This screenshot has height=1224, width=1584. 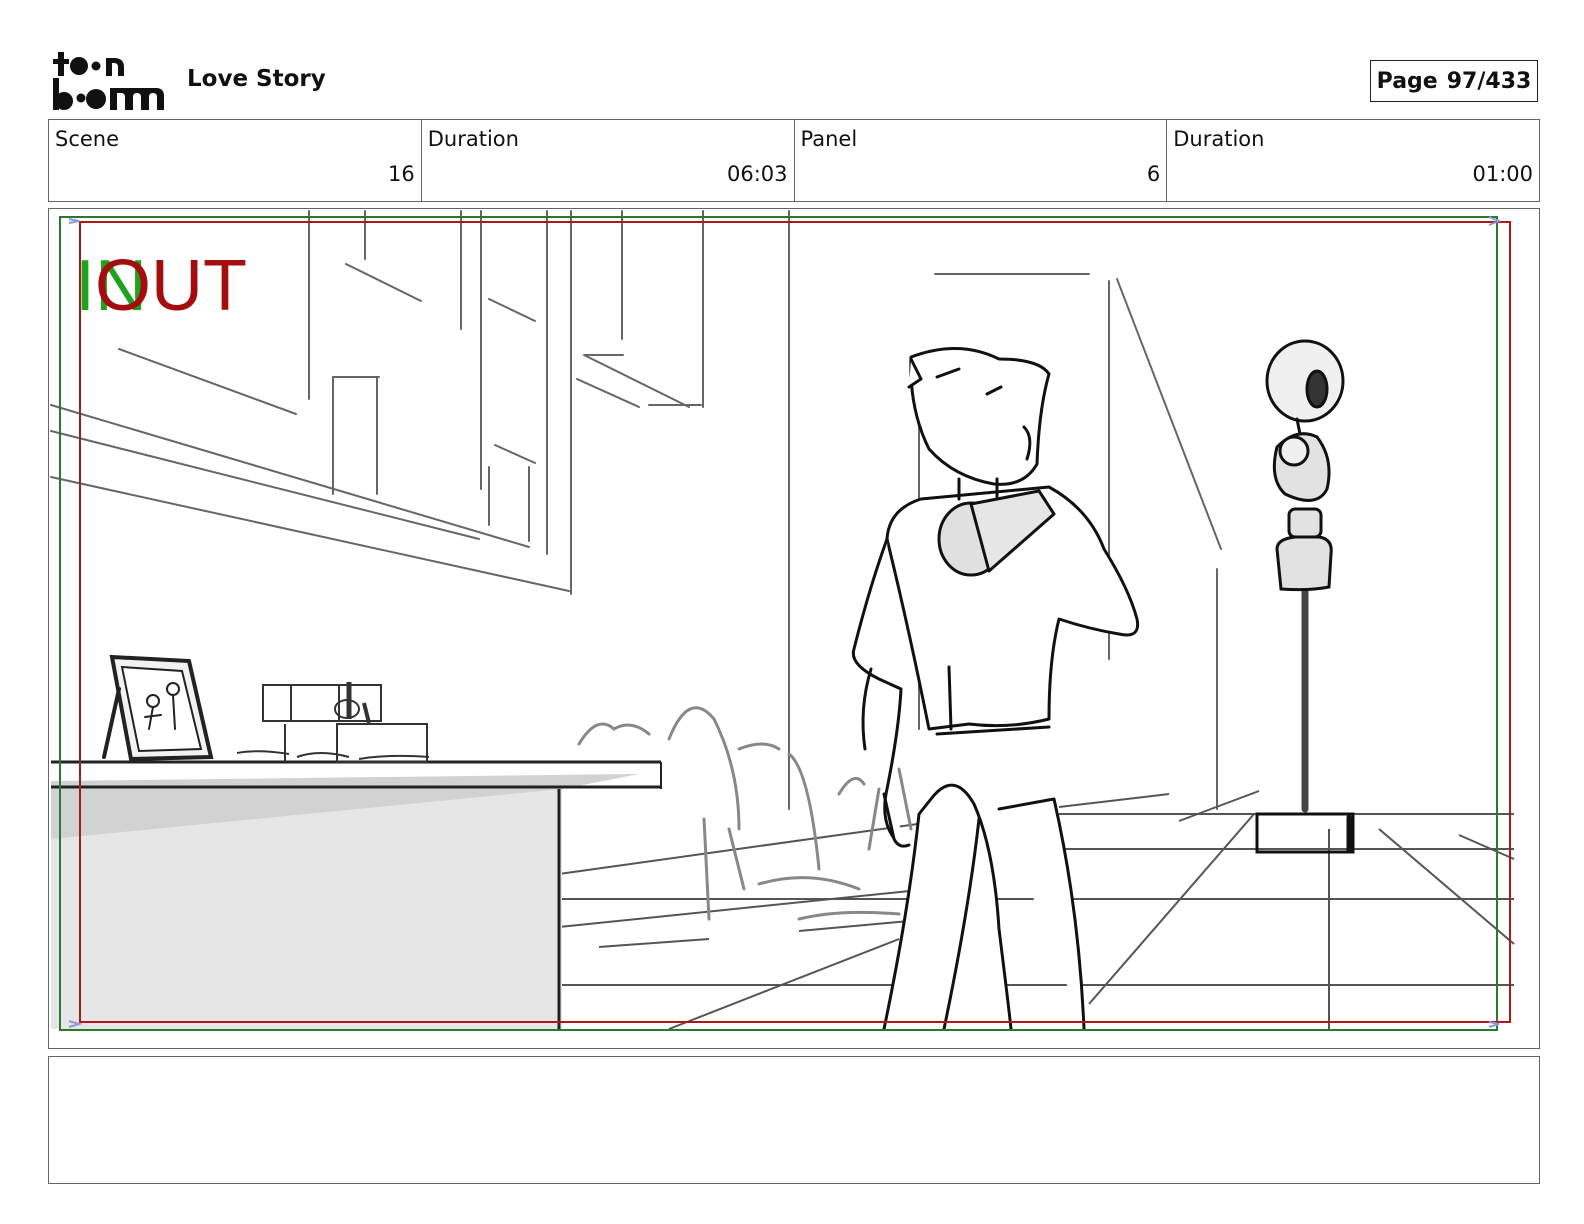 I want to click on photo-frame-sketch, so click(x=158, y=708).